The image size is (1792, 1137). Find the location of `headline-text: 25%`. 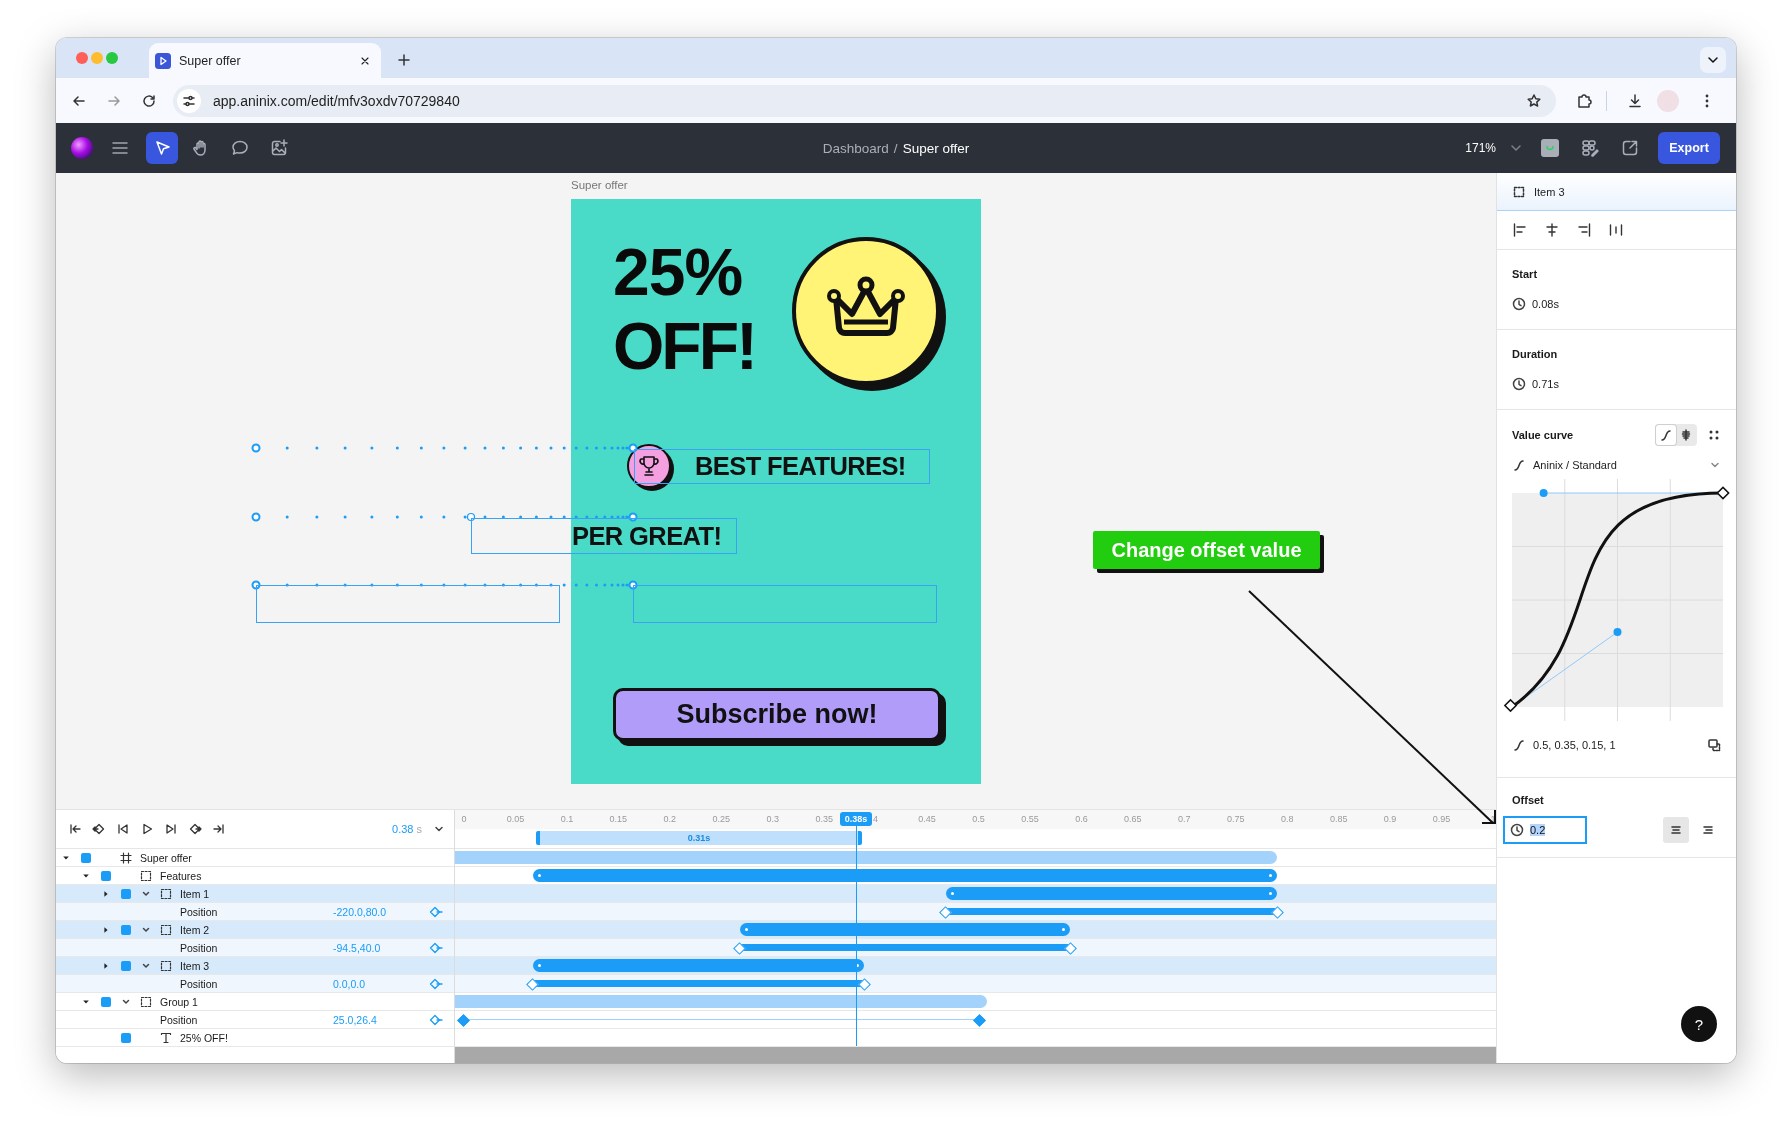

headline-text: 25% is located at coordinates (678, 272).